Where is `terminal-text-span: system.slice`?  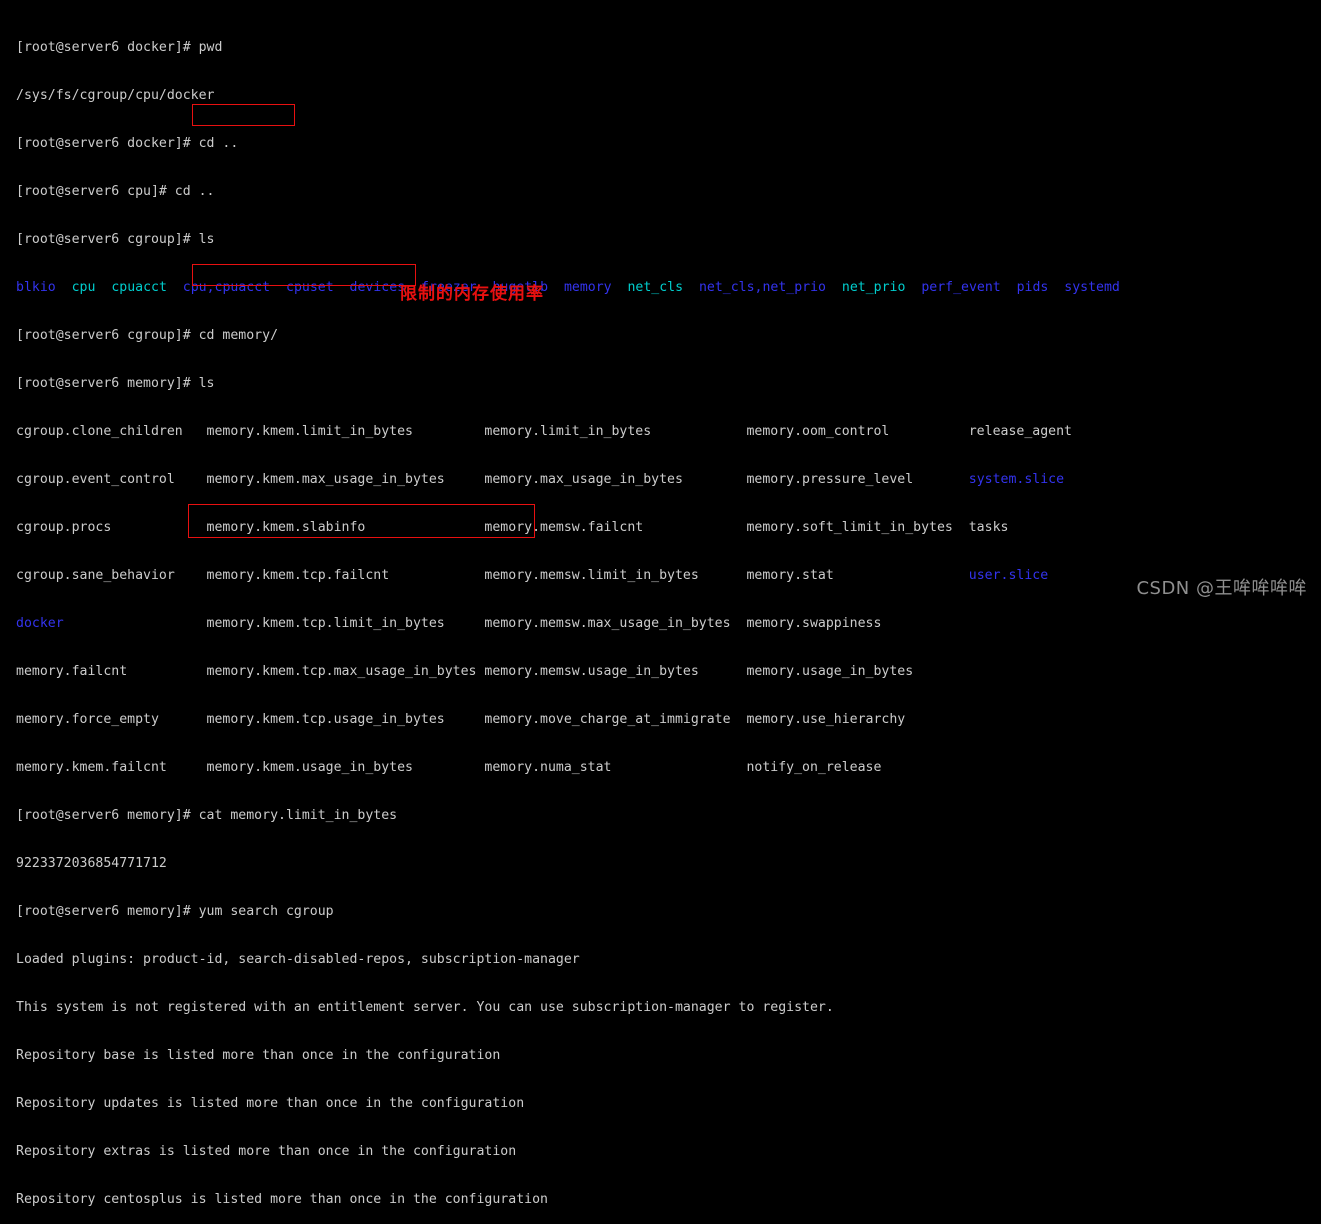
terminal-text-span: system.slice is located at coordinates (1016, 479).